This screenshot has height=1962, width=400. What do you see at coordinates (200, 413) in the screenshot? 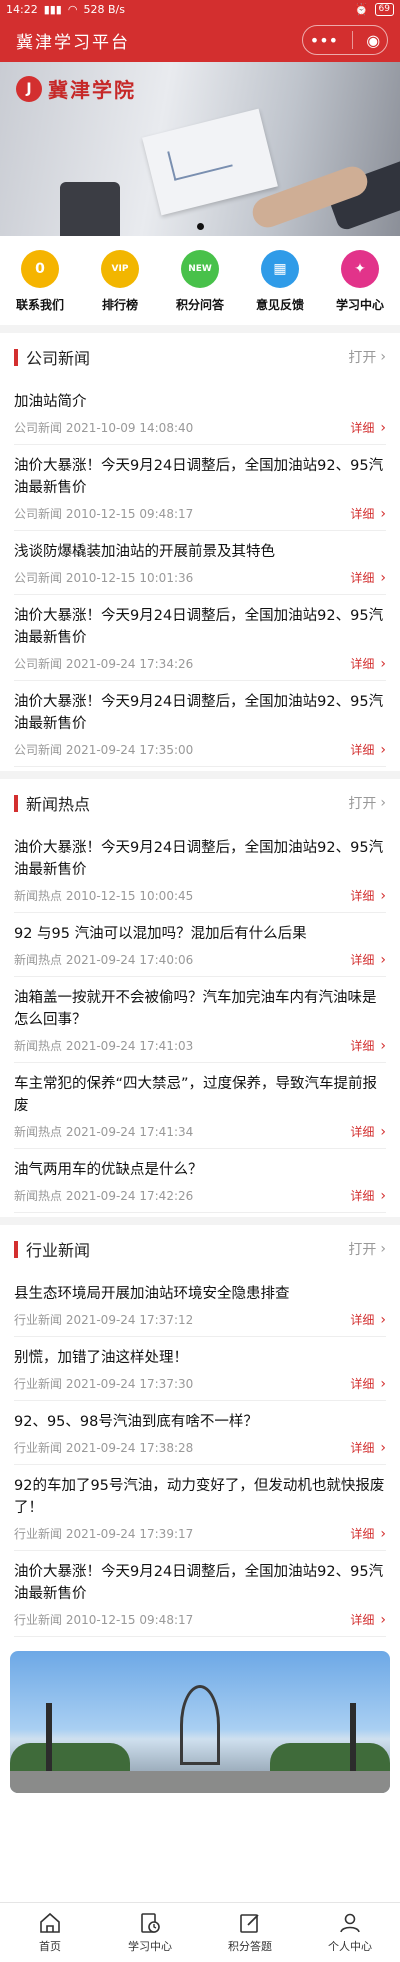
I see `news-item: 加油站简介 公司新闻 2021-10-09 14:08:40 详细 ›` at bounding box center [200, 413].